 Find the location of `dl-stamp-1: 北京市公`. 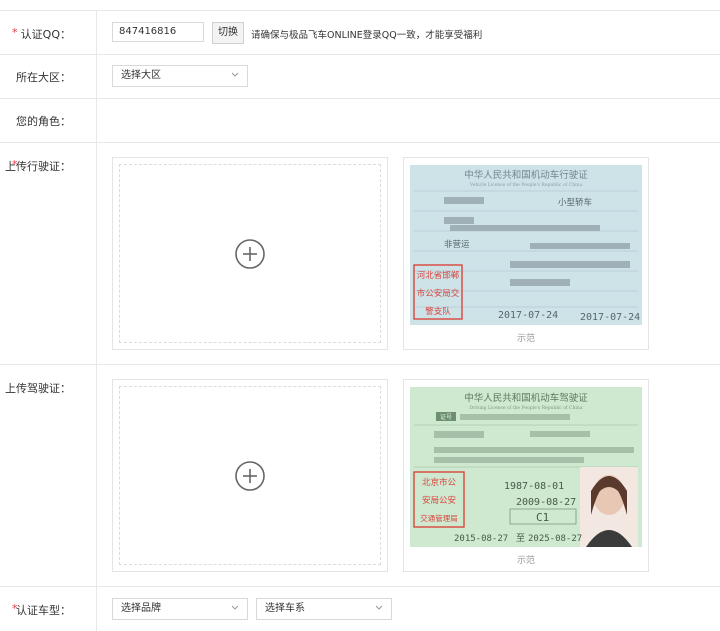

dl-stamp-1: 北京市公 is located at coordinates (439, 482).